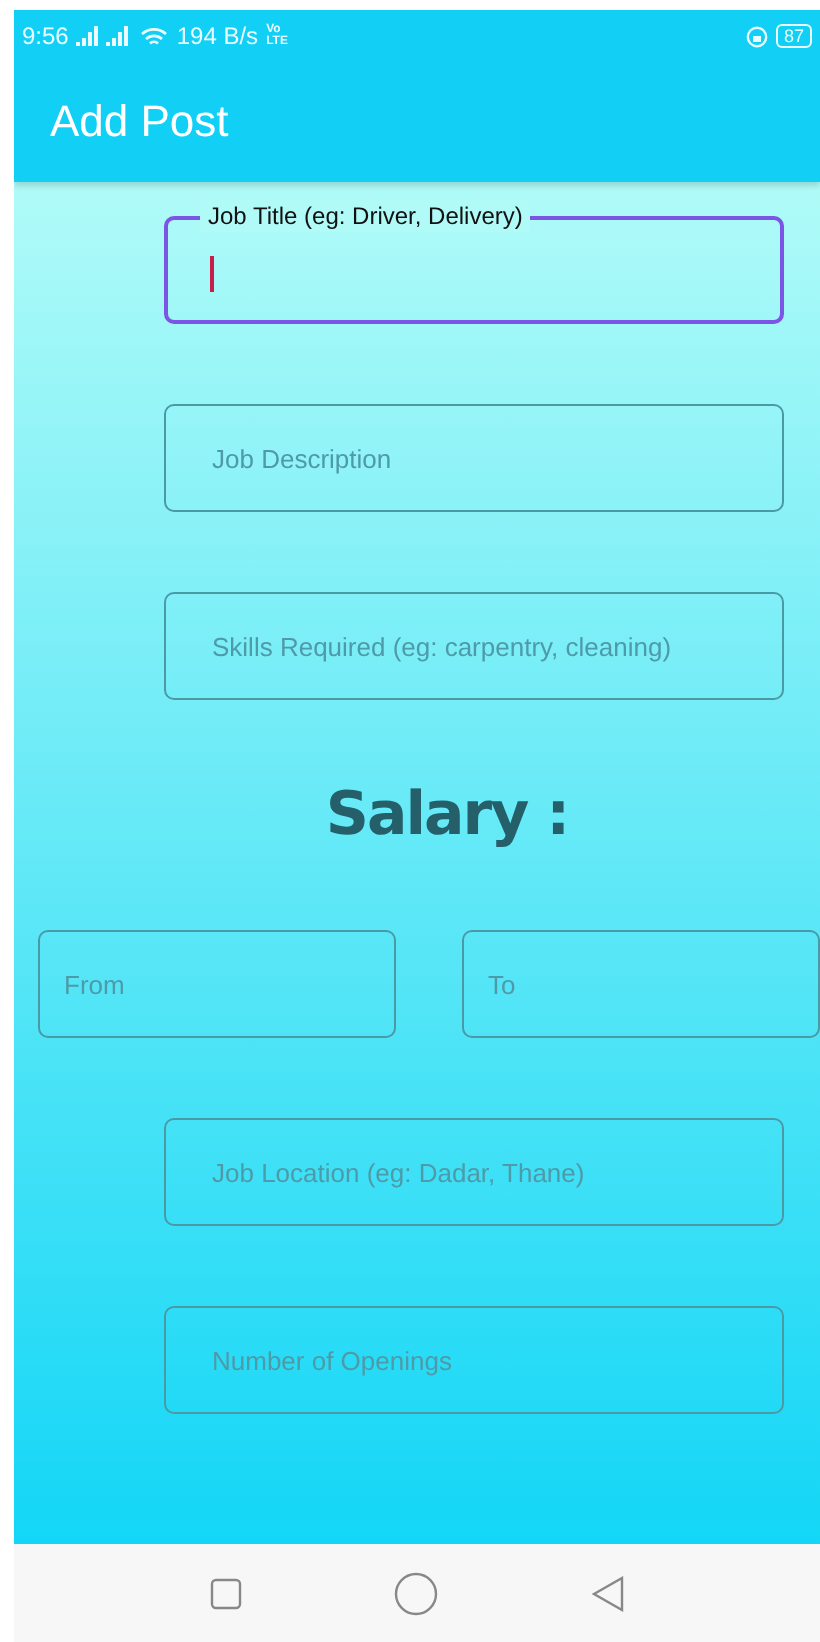 The width and height of the screenshot is (820, 1642). I want to click on home-icon, so click(416, 1593).